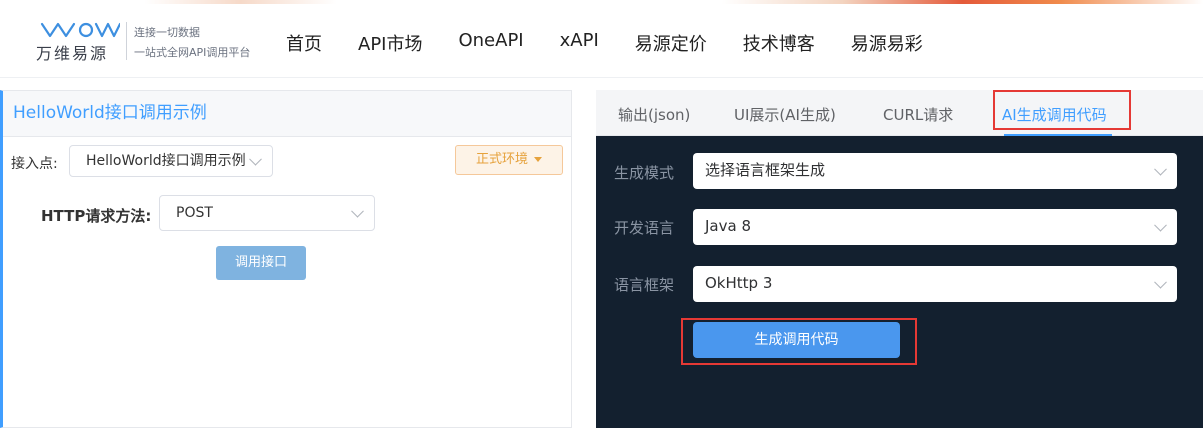 Image resolution: width=1203 pixels, height=428 pixels. I want to click on language-label: 开发语言, so click(644, 228).